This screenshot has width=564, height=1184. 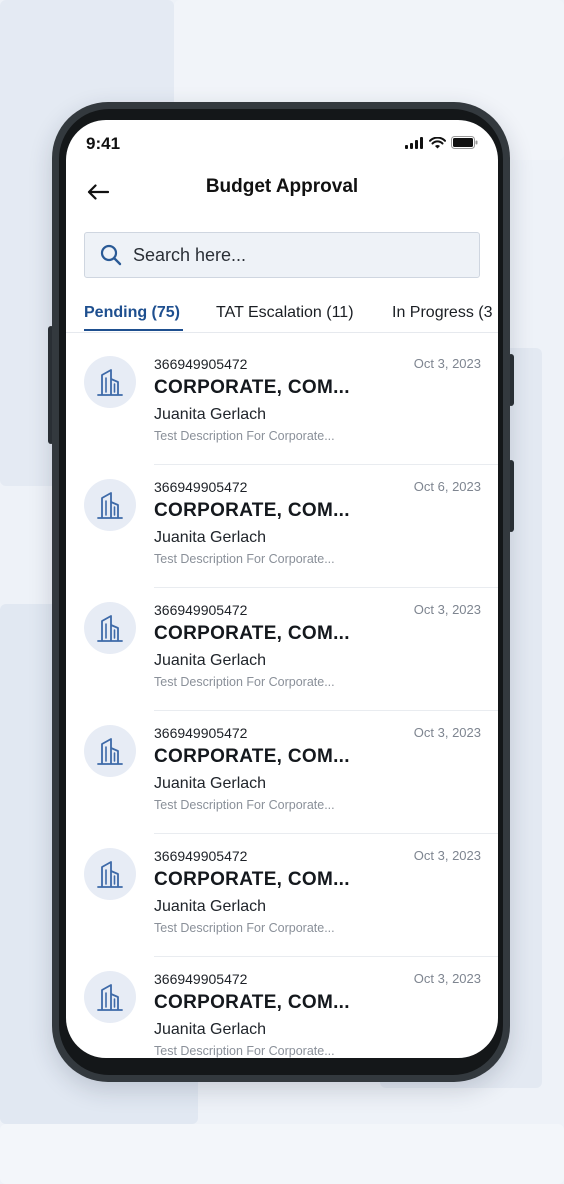 I want to click on page-title: Budget Approval, so click(x=282, y=186).